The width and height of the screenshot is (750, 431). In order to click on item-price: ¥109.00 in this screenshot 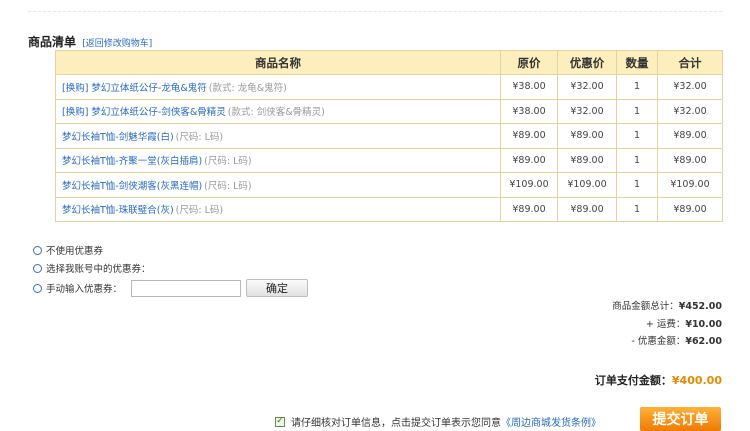, I will do `click(529, 185)`.